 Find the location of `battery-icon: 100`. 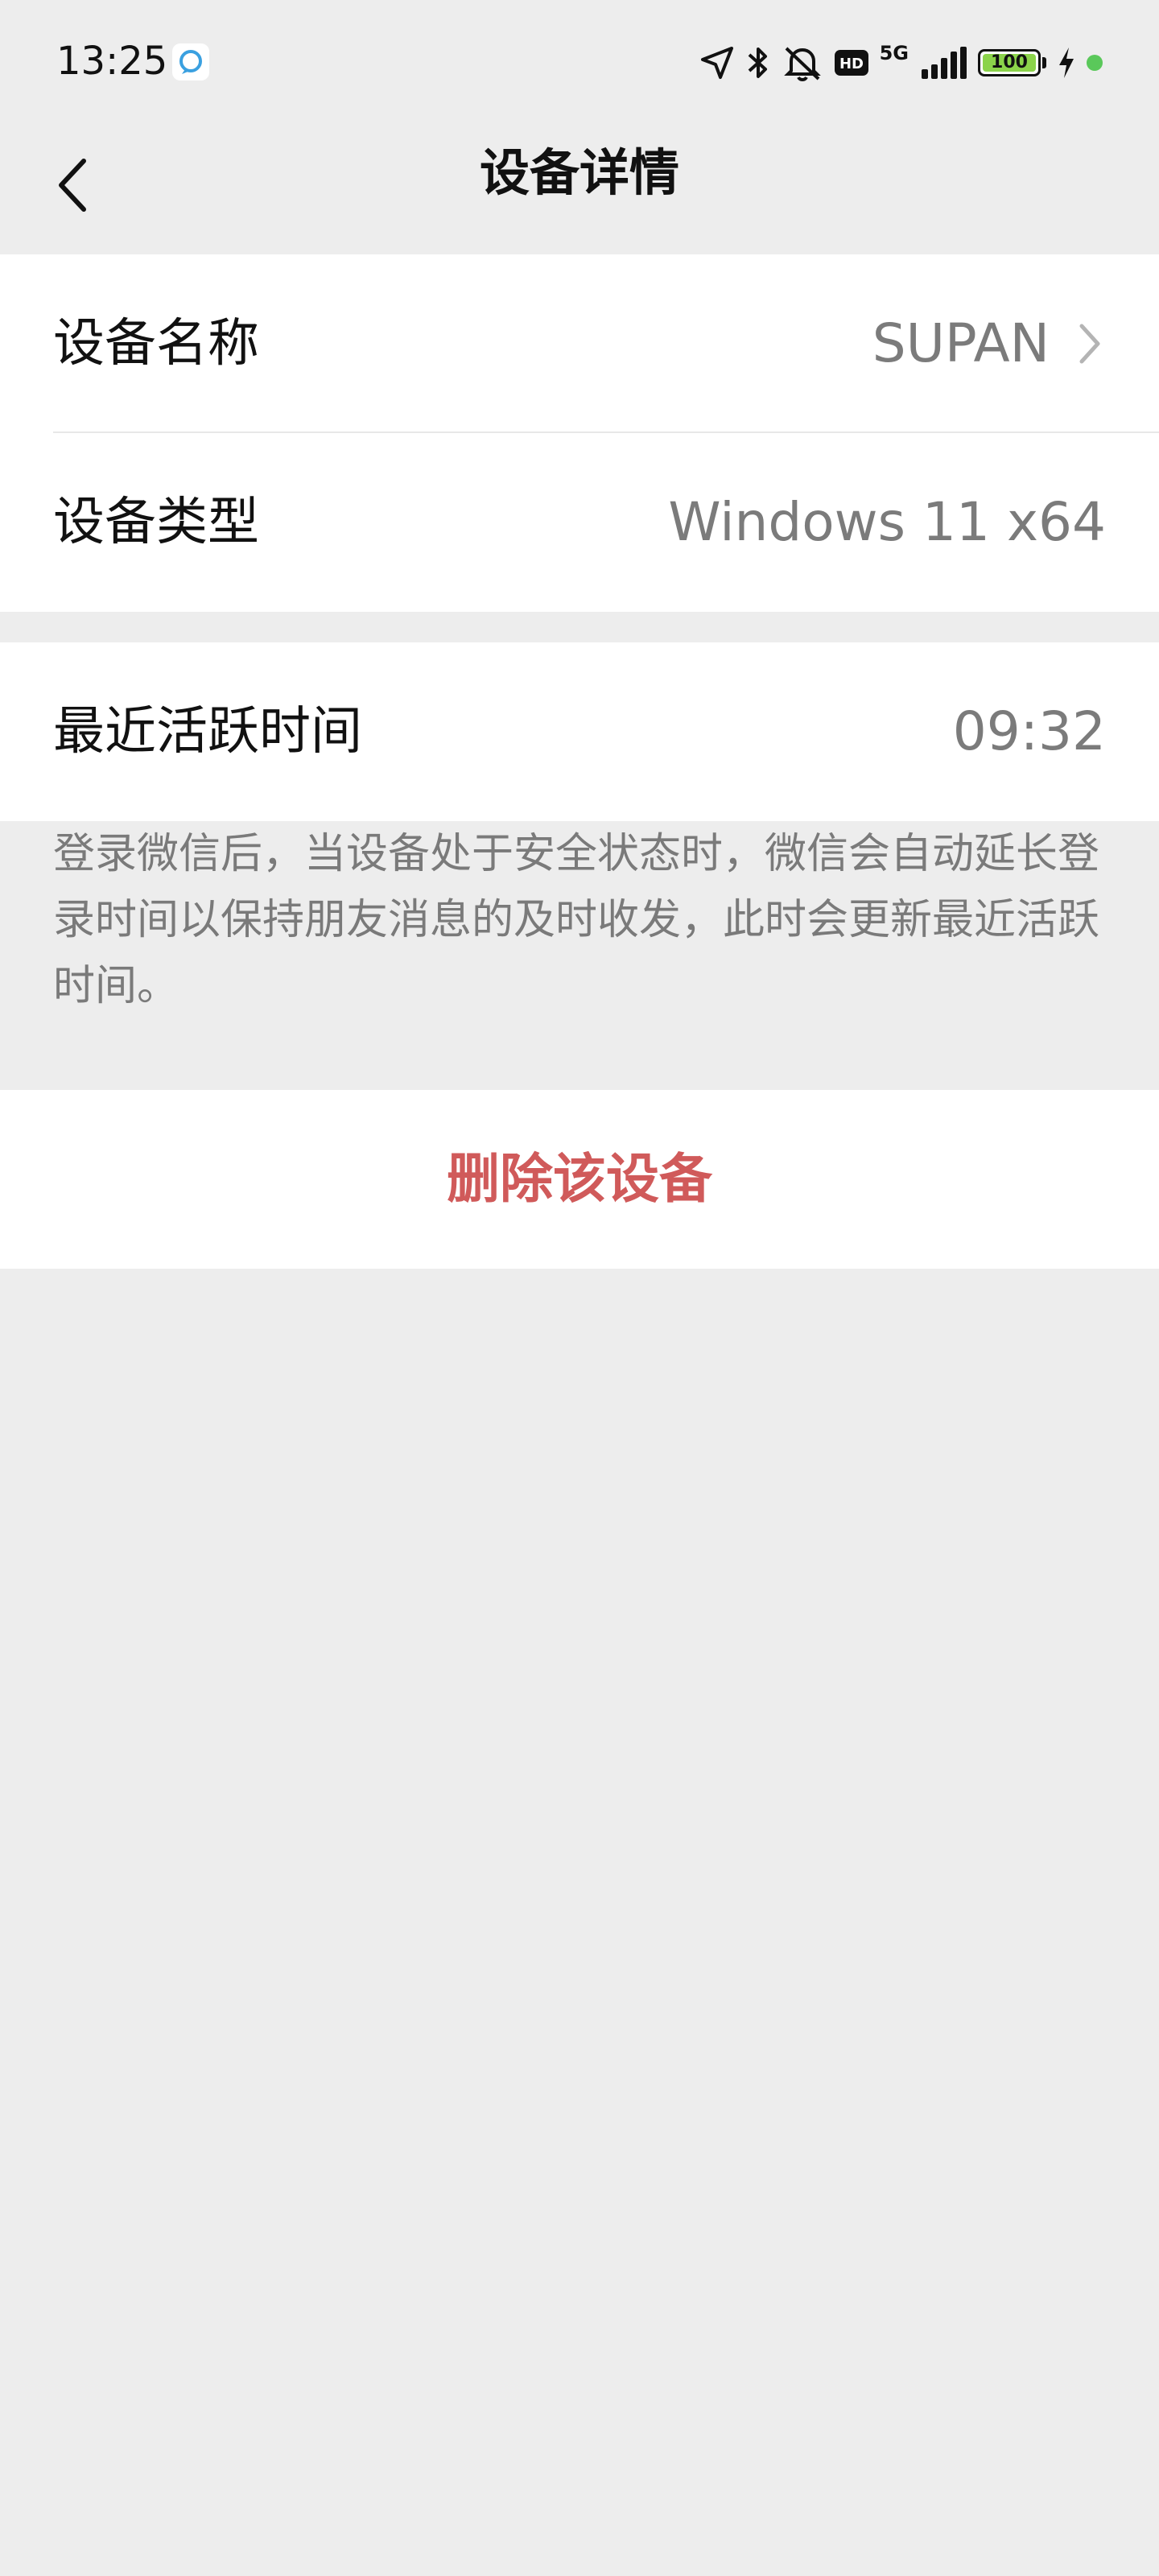

battery-icon: 100 is located at coordinates (1009, 62).